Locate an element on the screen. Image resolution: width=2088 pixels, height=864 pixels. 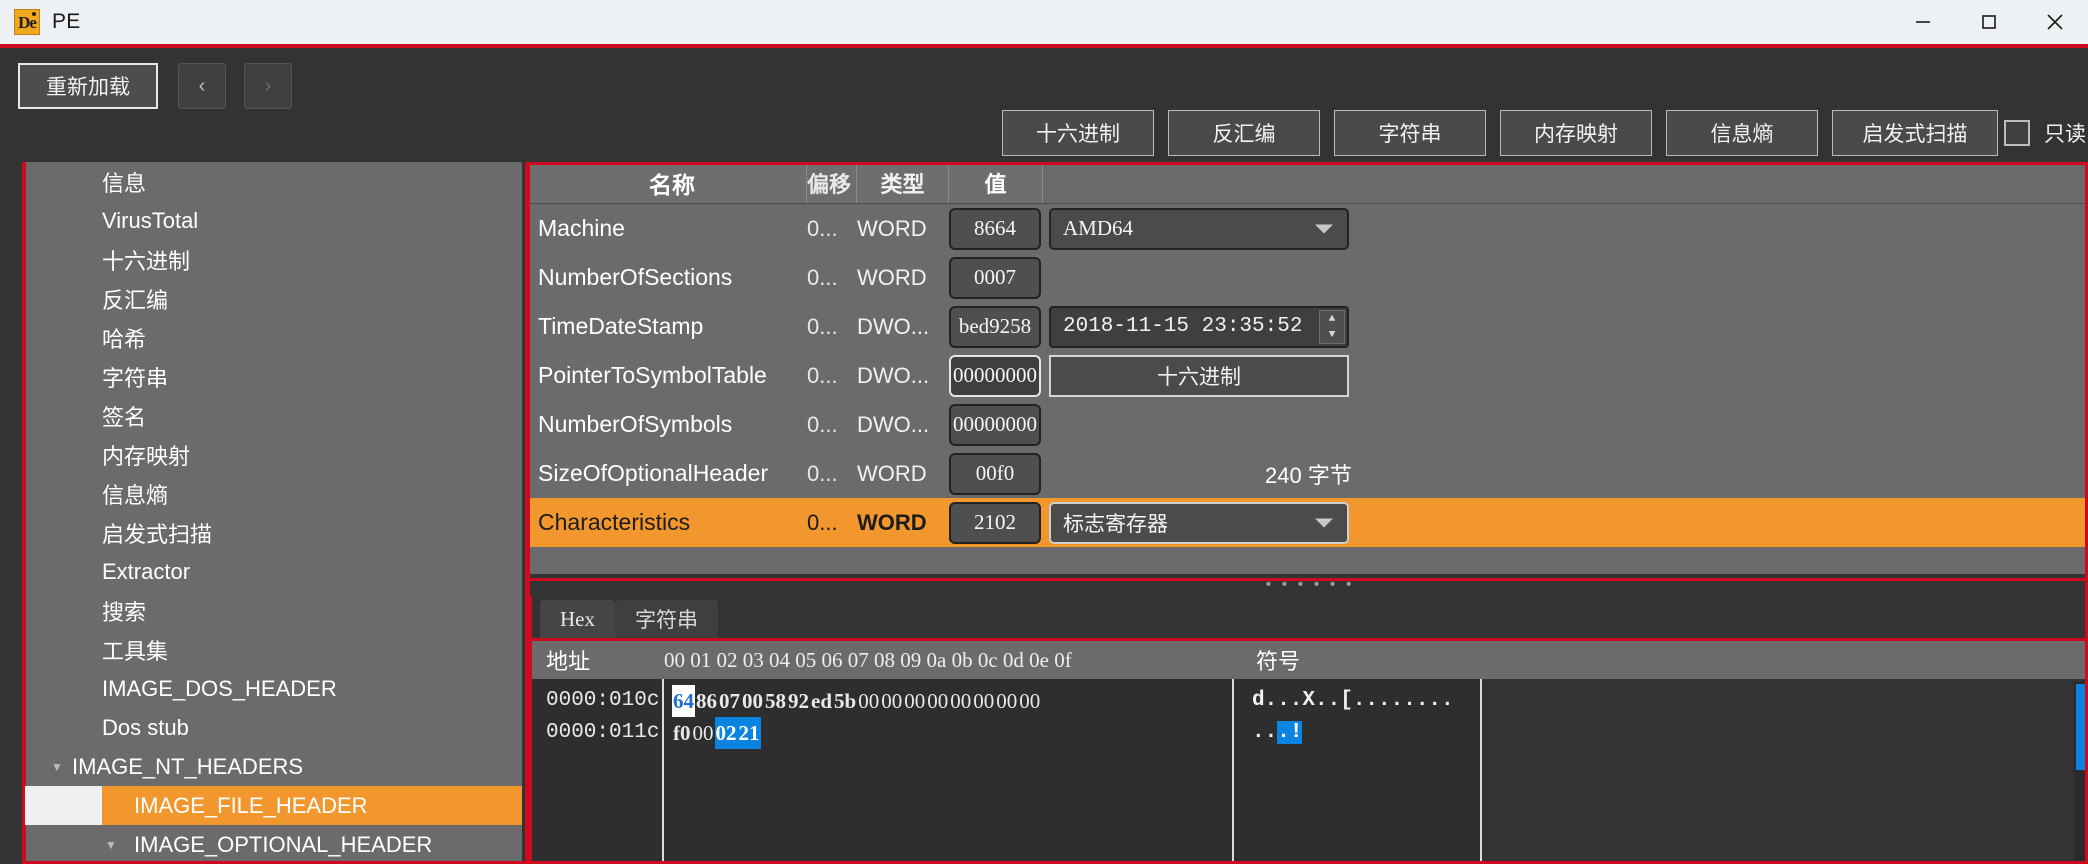
toolbar-button-entropy: 信息熵 is located at coordinates (1742, 133).